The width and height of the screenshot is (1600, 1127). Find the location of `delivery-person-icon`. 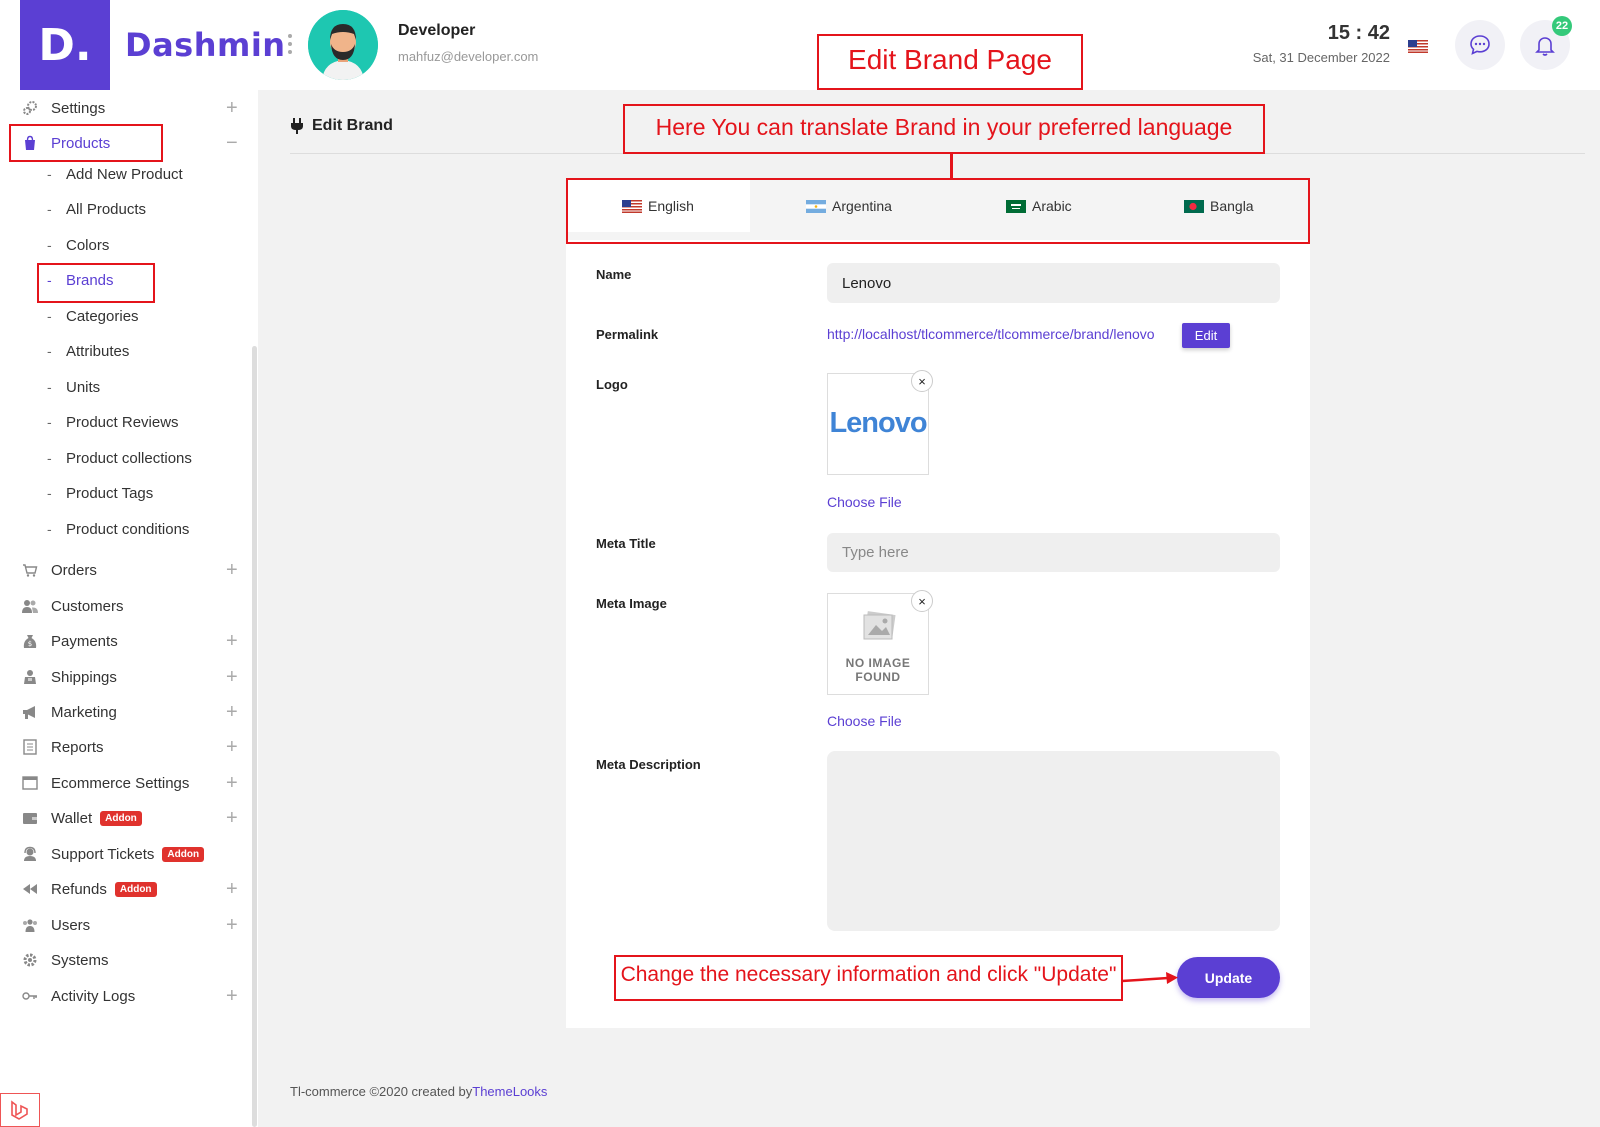

delivery-person-icon is located at coordinates (30, 677).